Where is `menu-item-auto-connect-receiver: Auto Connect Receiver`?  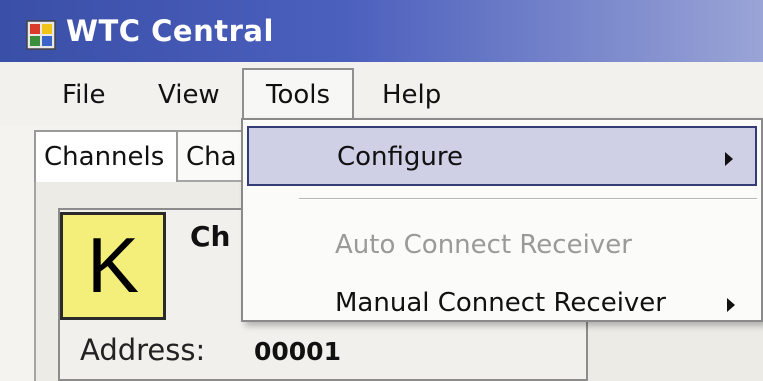
menu-item-auto-connect-receiver: Auto Connect Receiver is located at coordinates (502, 246).